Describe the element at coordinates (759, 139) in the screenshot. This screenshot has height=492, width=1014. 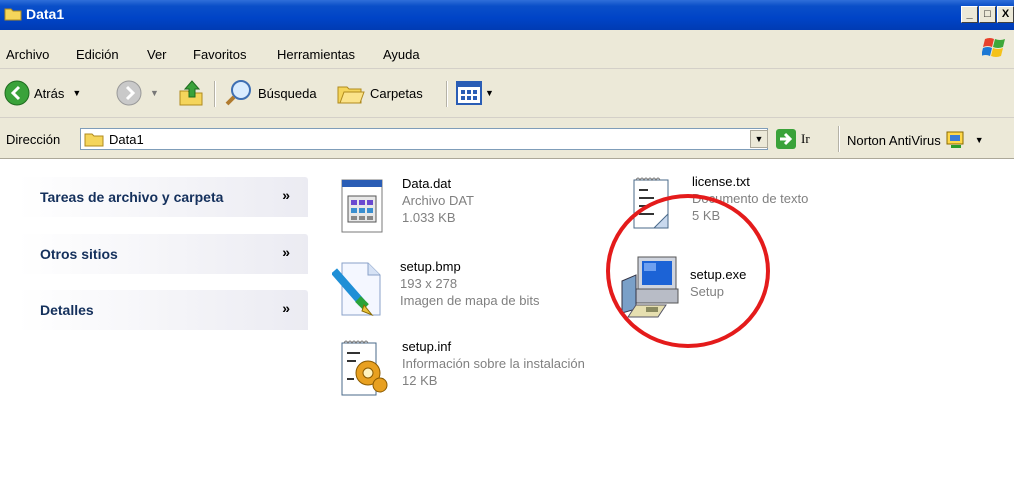
I see `address-dropdown-button: ▼` at that location.